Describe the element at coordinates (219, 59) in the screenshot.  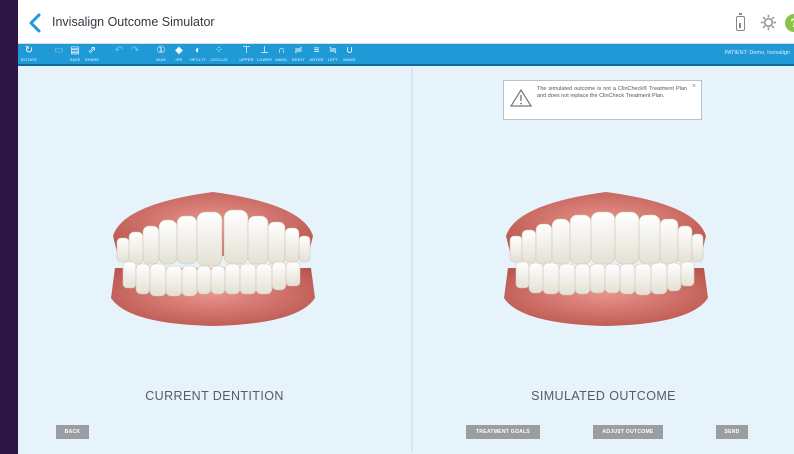
I see `occlusion-label: OCCLUS` at that location.